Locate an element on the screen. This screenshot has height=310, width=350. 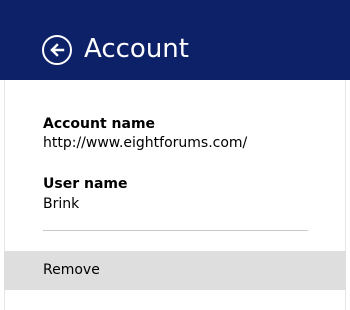
remove-button: Remove is located at coordinates (175, 270).